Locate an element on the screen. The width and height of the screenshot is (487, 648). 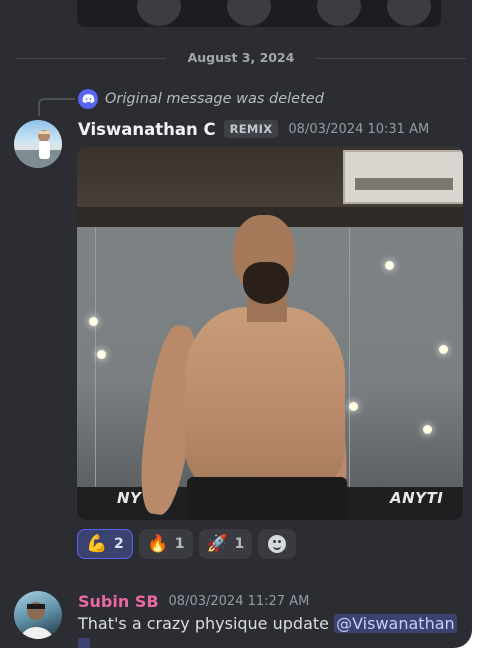
server-tag: REMIX is located at coordinates (251, 129).